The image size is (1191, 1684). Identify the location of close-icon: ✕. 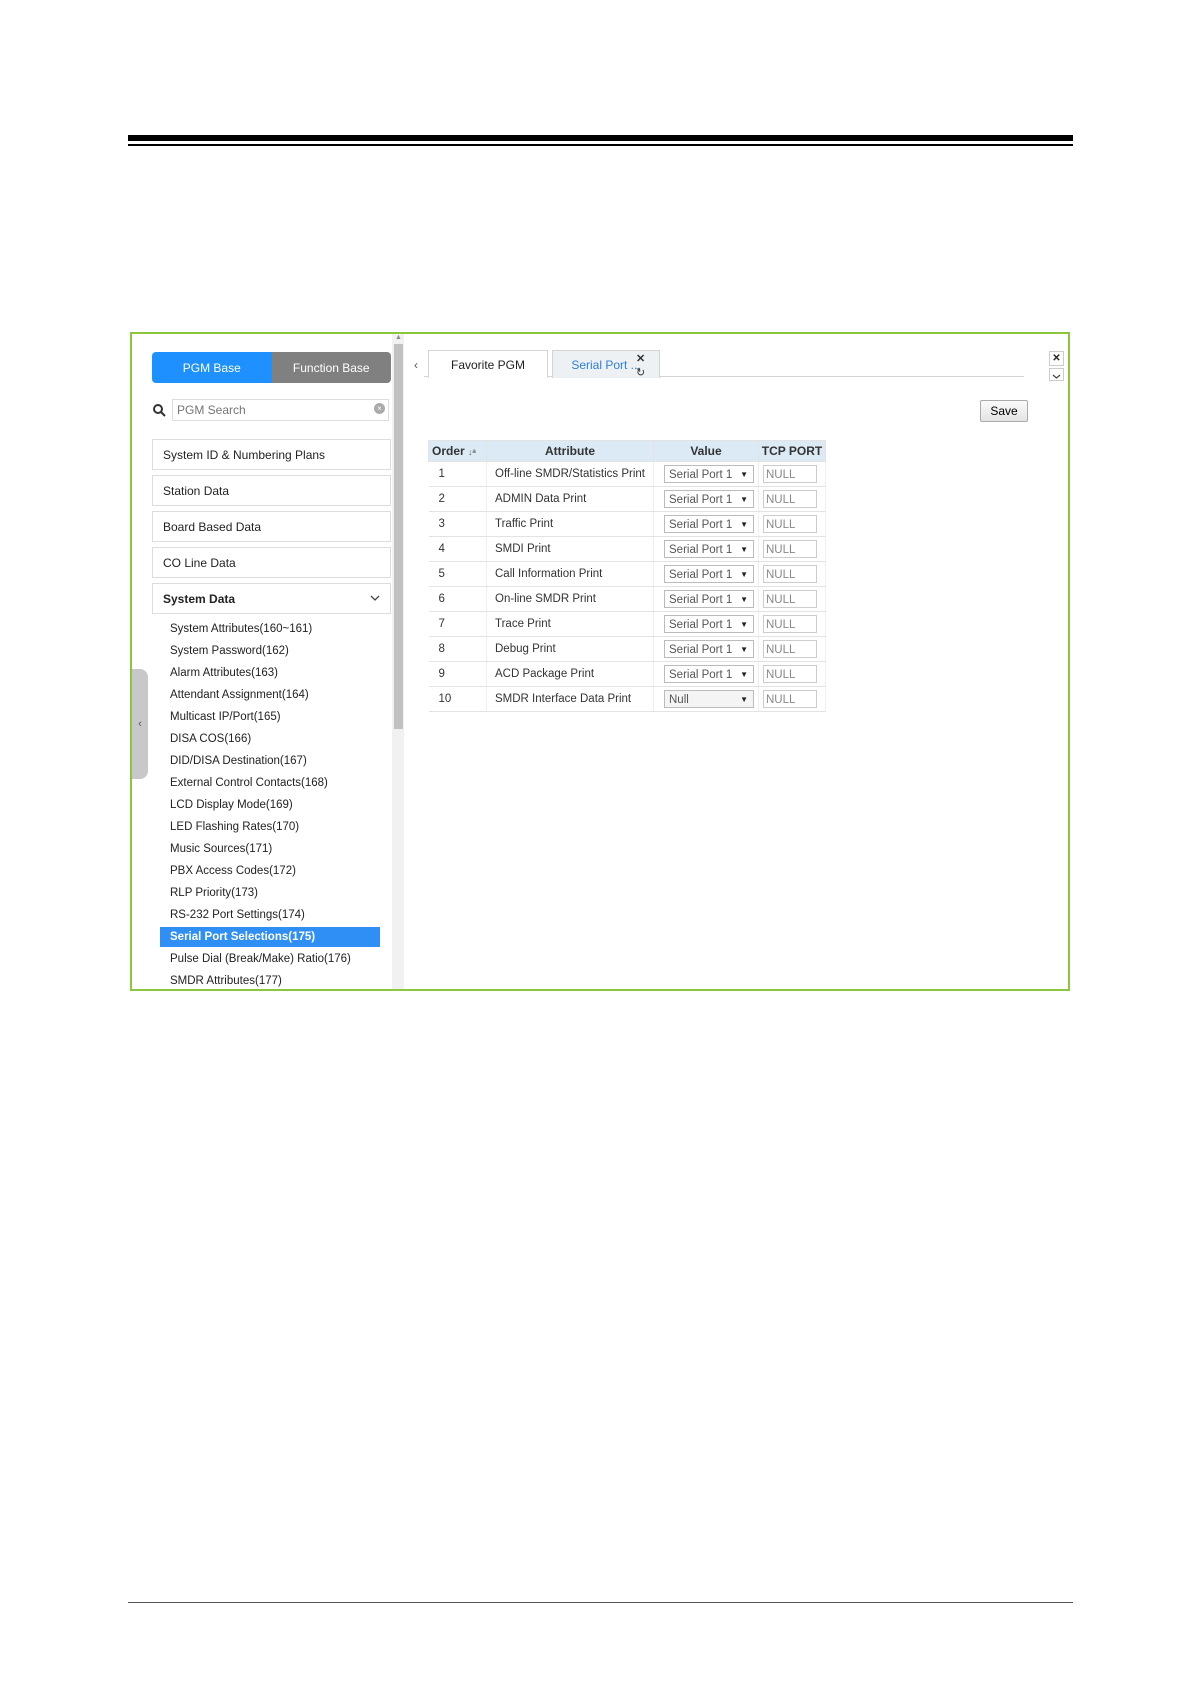
(1056, 358).